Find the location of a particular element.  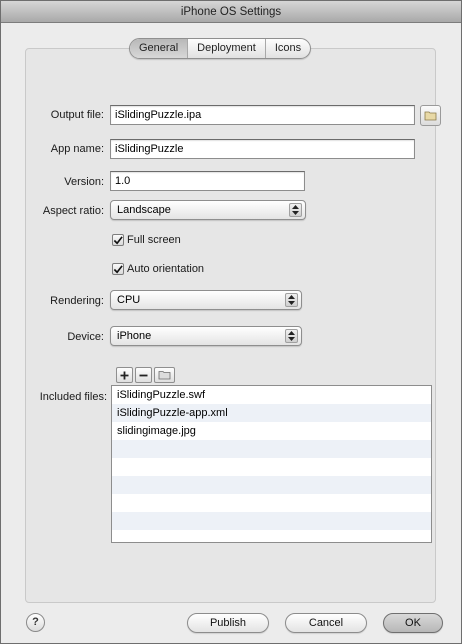

cancel-button: Cancel is located at coordinates (326, 623).